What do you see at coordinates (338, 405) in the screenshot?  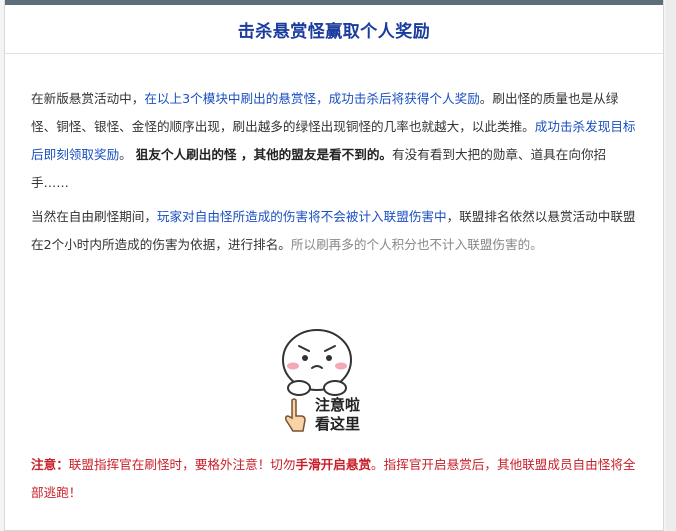 I see `sticker-caption-line1: 注意啦` at bounding box center [338, 405].